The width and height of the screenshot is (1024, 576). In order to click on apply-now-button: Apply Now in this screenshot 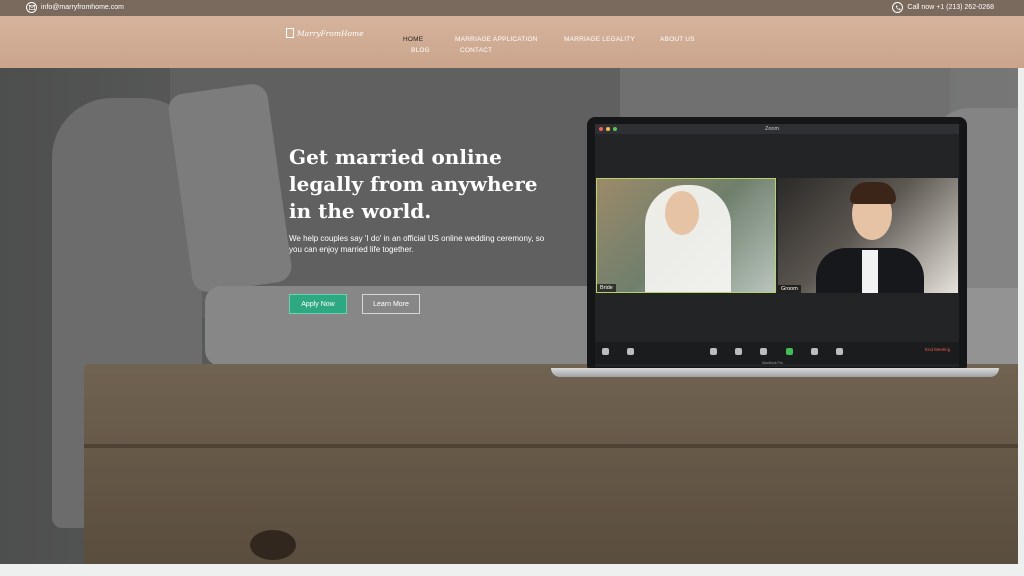, I will do `click(318, 304)`.